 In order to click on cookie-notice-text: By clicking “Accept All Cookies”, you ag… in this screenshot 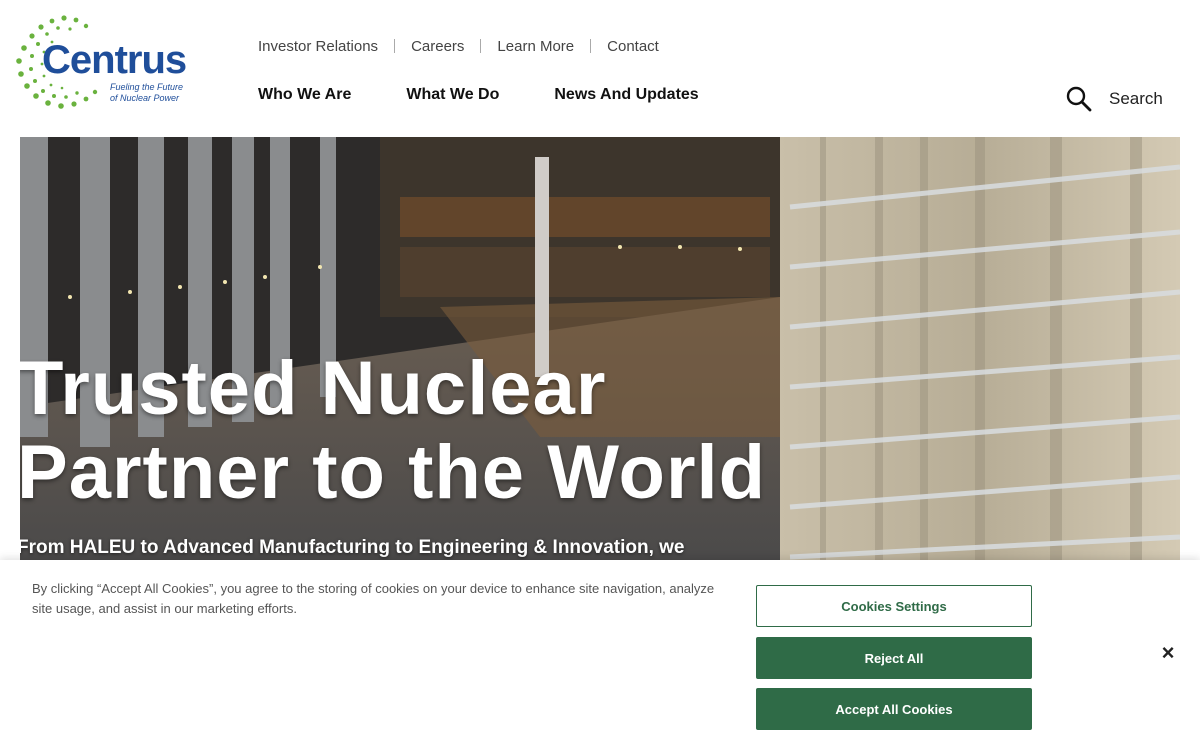, I will do `click(373, 598)`.